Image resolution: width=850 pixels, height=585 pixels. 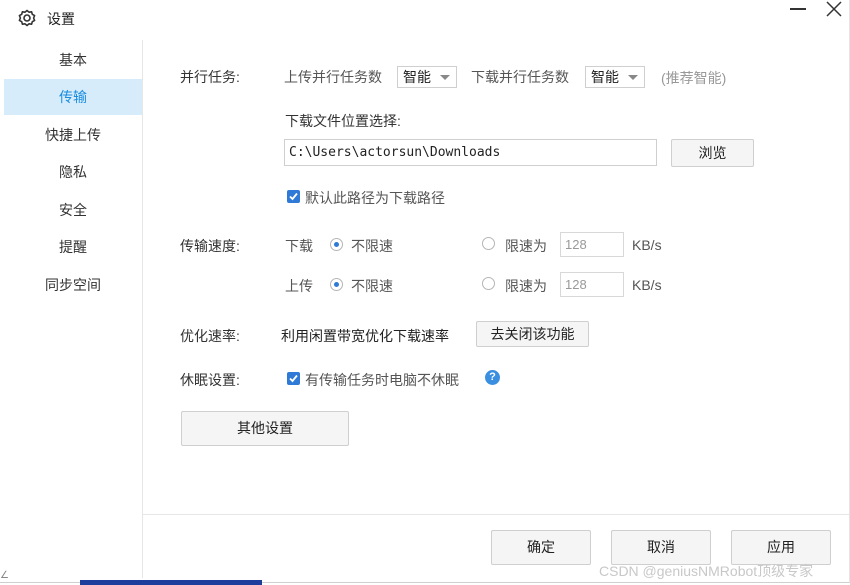 I want to click on default-path-checkbox, so click(x=293, y=196).